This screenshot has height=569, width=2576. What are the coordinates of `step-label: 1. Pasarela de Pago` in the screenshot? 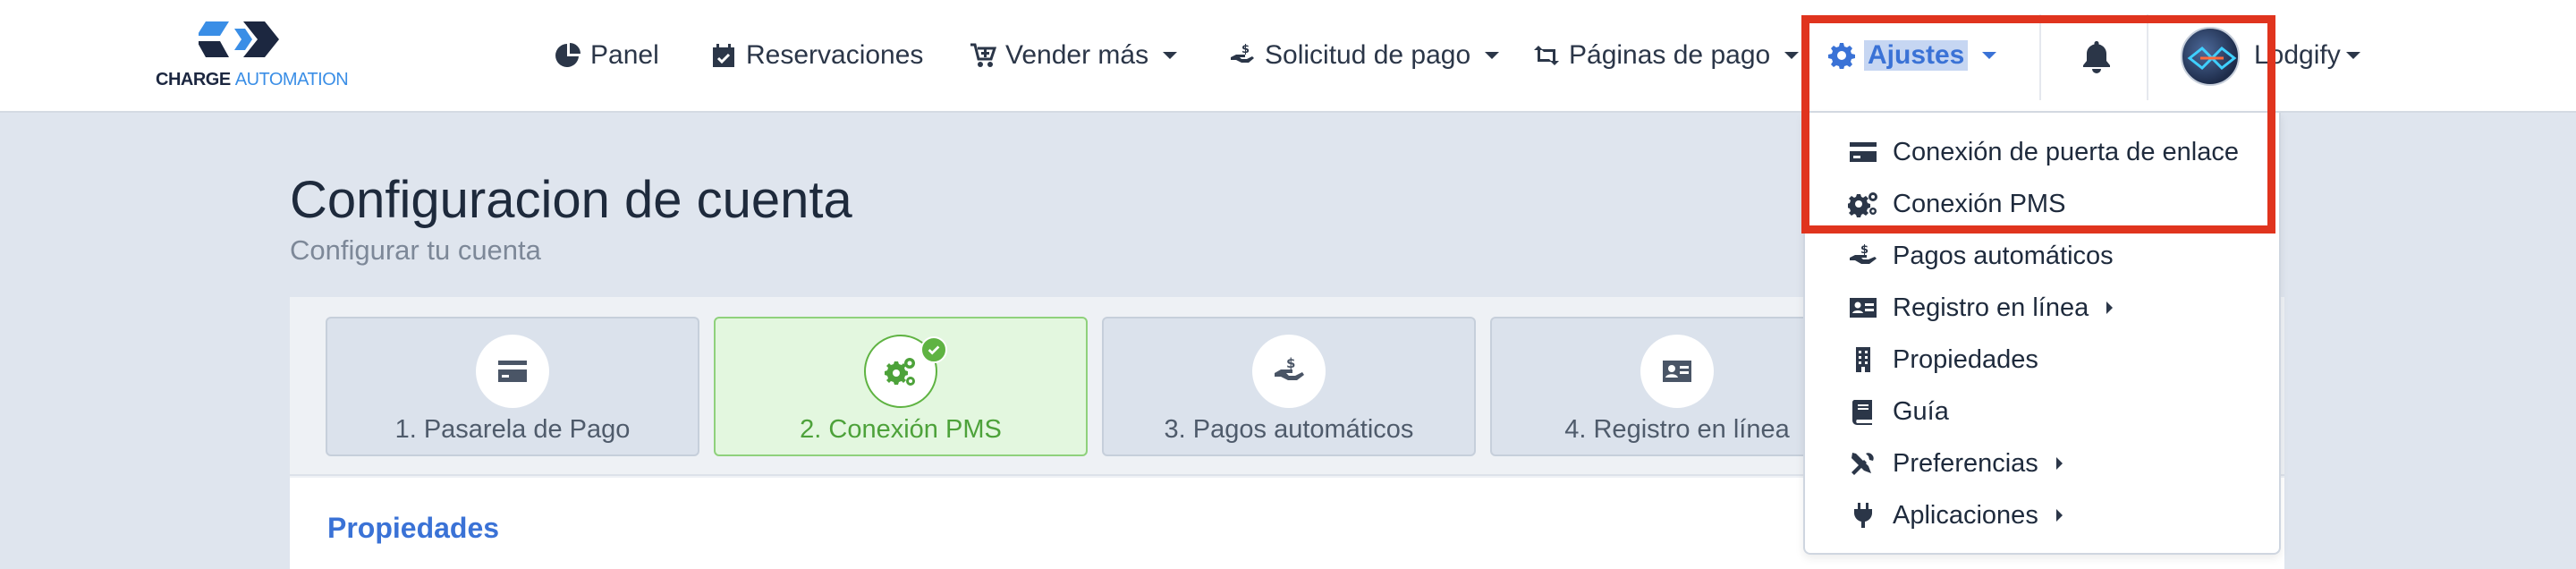 It's located at (512, 429).